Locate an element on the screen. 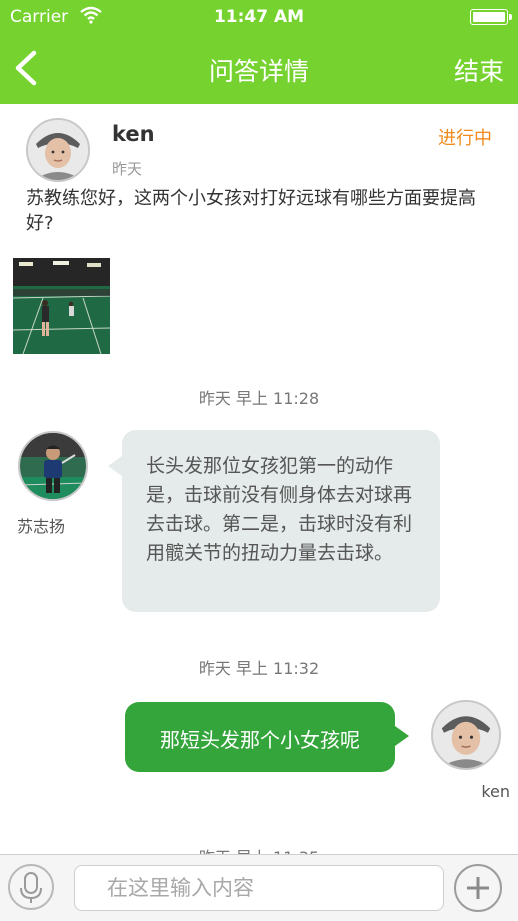  question-text: 苏教练您好，这两个小女孩对打好远球有哪些方面要提高好? is located at coordinates (251, 211).